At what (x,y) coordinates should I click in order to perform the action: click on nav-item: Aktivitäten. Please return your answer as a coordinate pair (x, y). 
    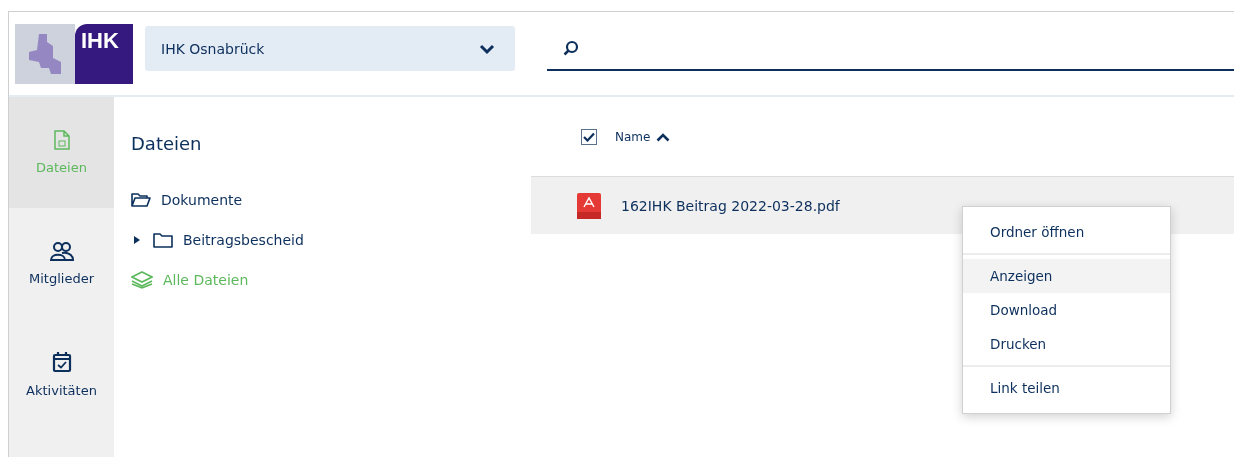
    Looking at the image, I should click on (61, 374).